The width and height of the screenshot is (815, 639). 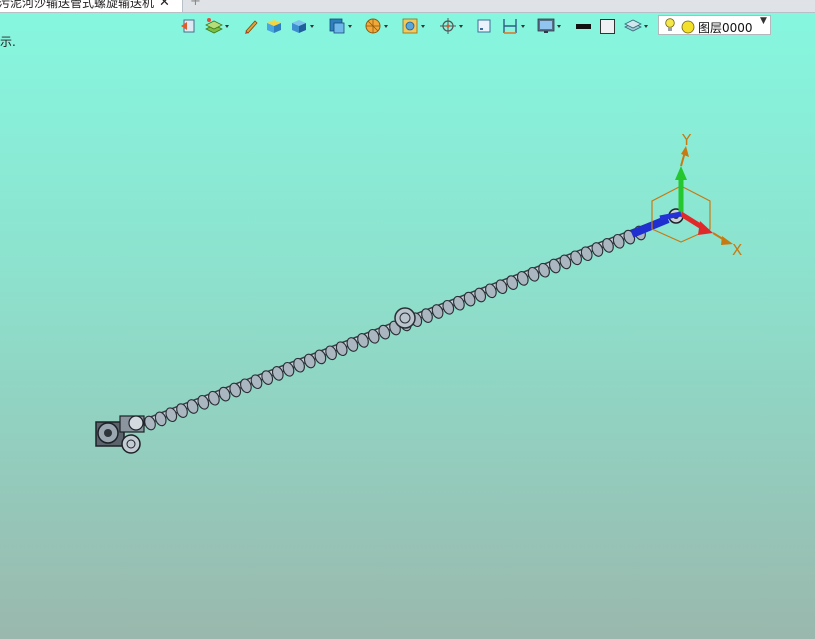 I want to click on y-axis-head, so click(x=681, y=173).